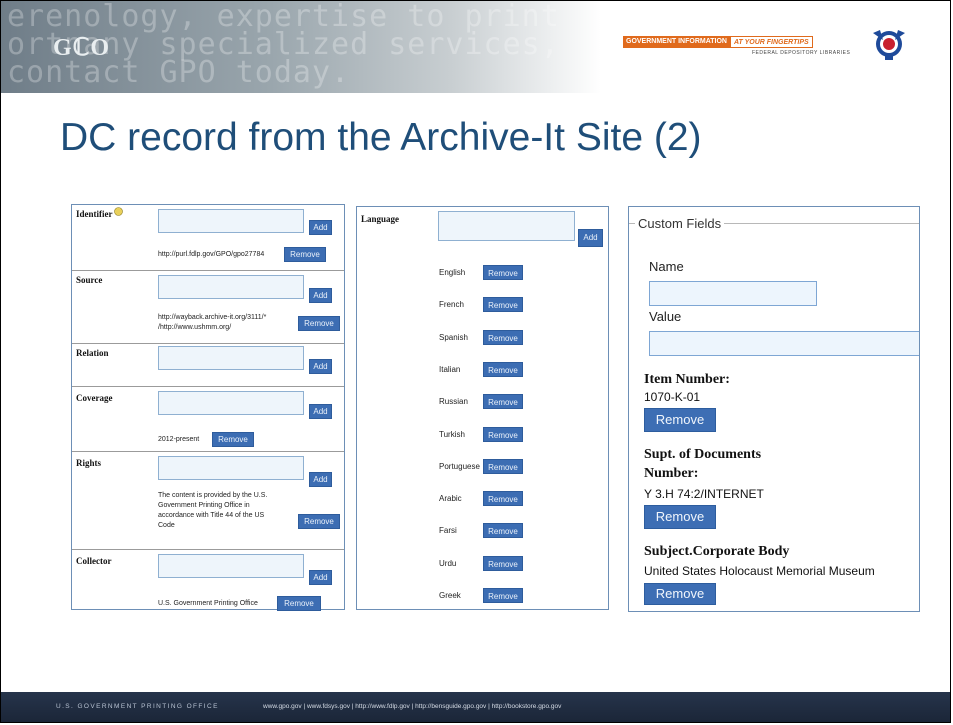  Describe the element at coordinates (94, 398) in the screenshot. I see `coverage-label: Coverage` at that location.